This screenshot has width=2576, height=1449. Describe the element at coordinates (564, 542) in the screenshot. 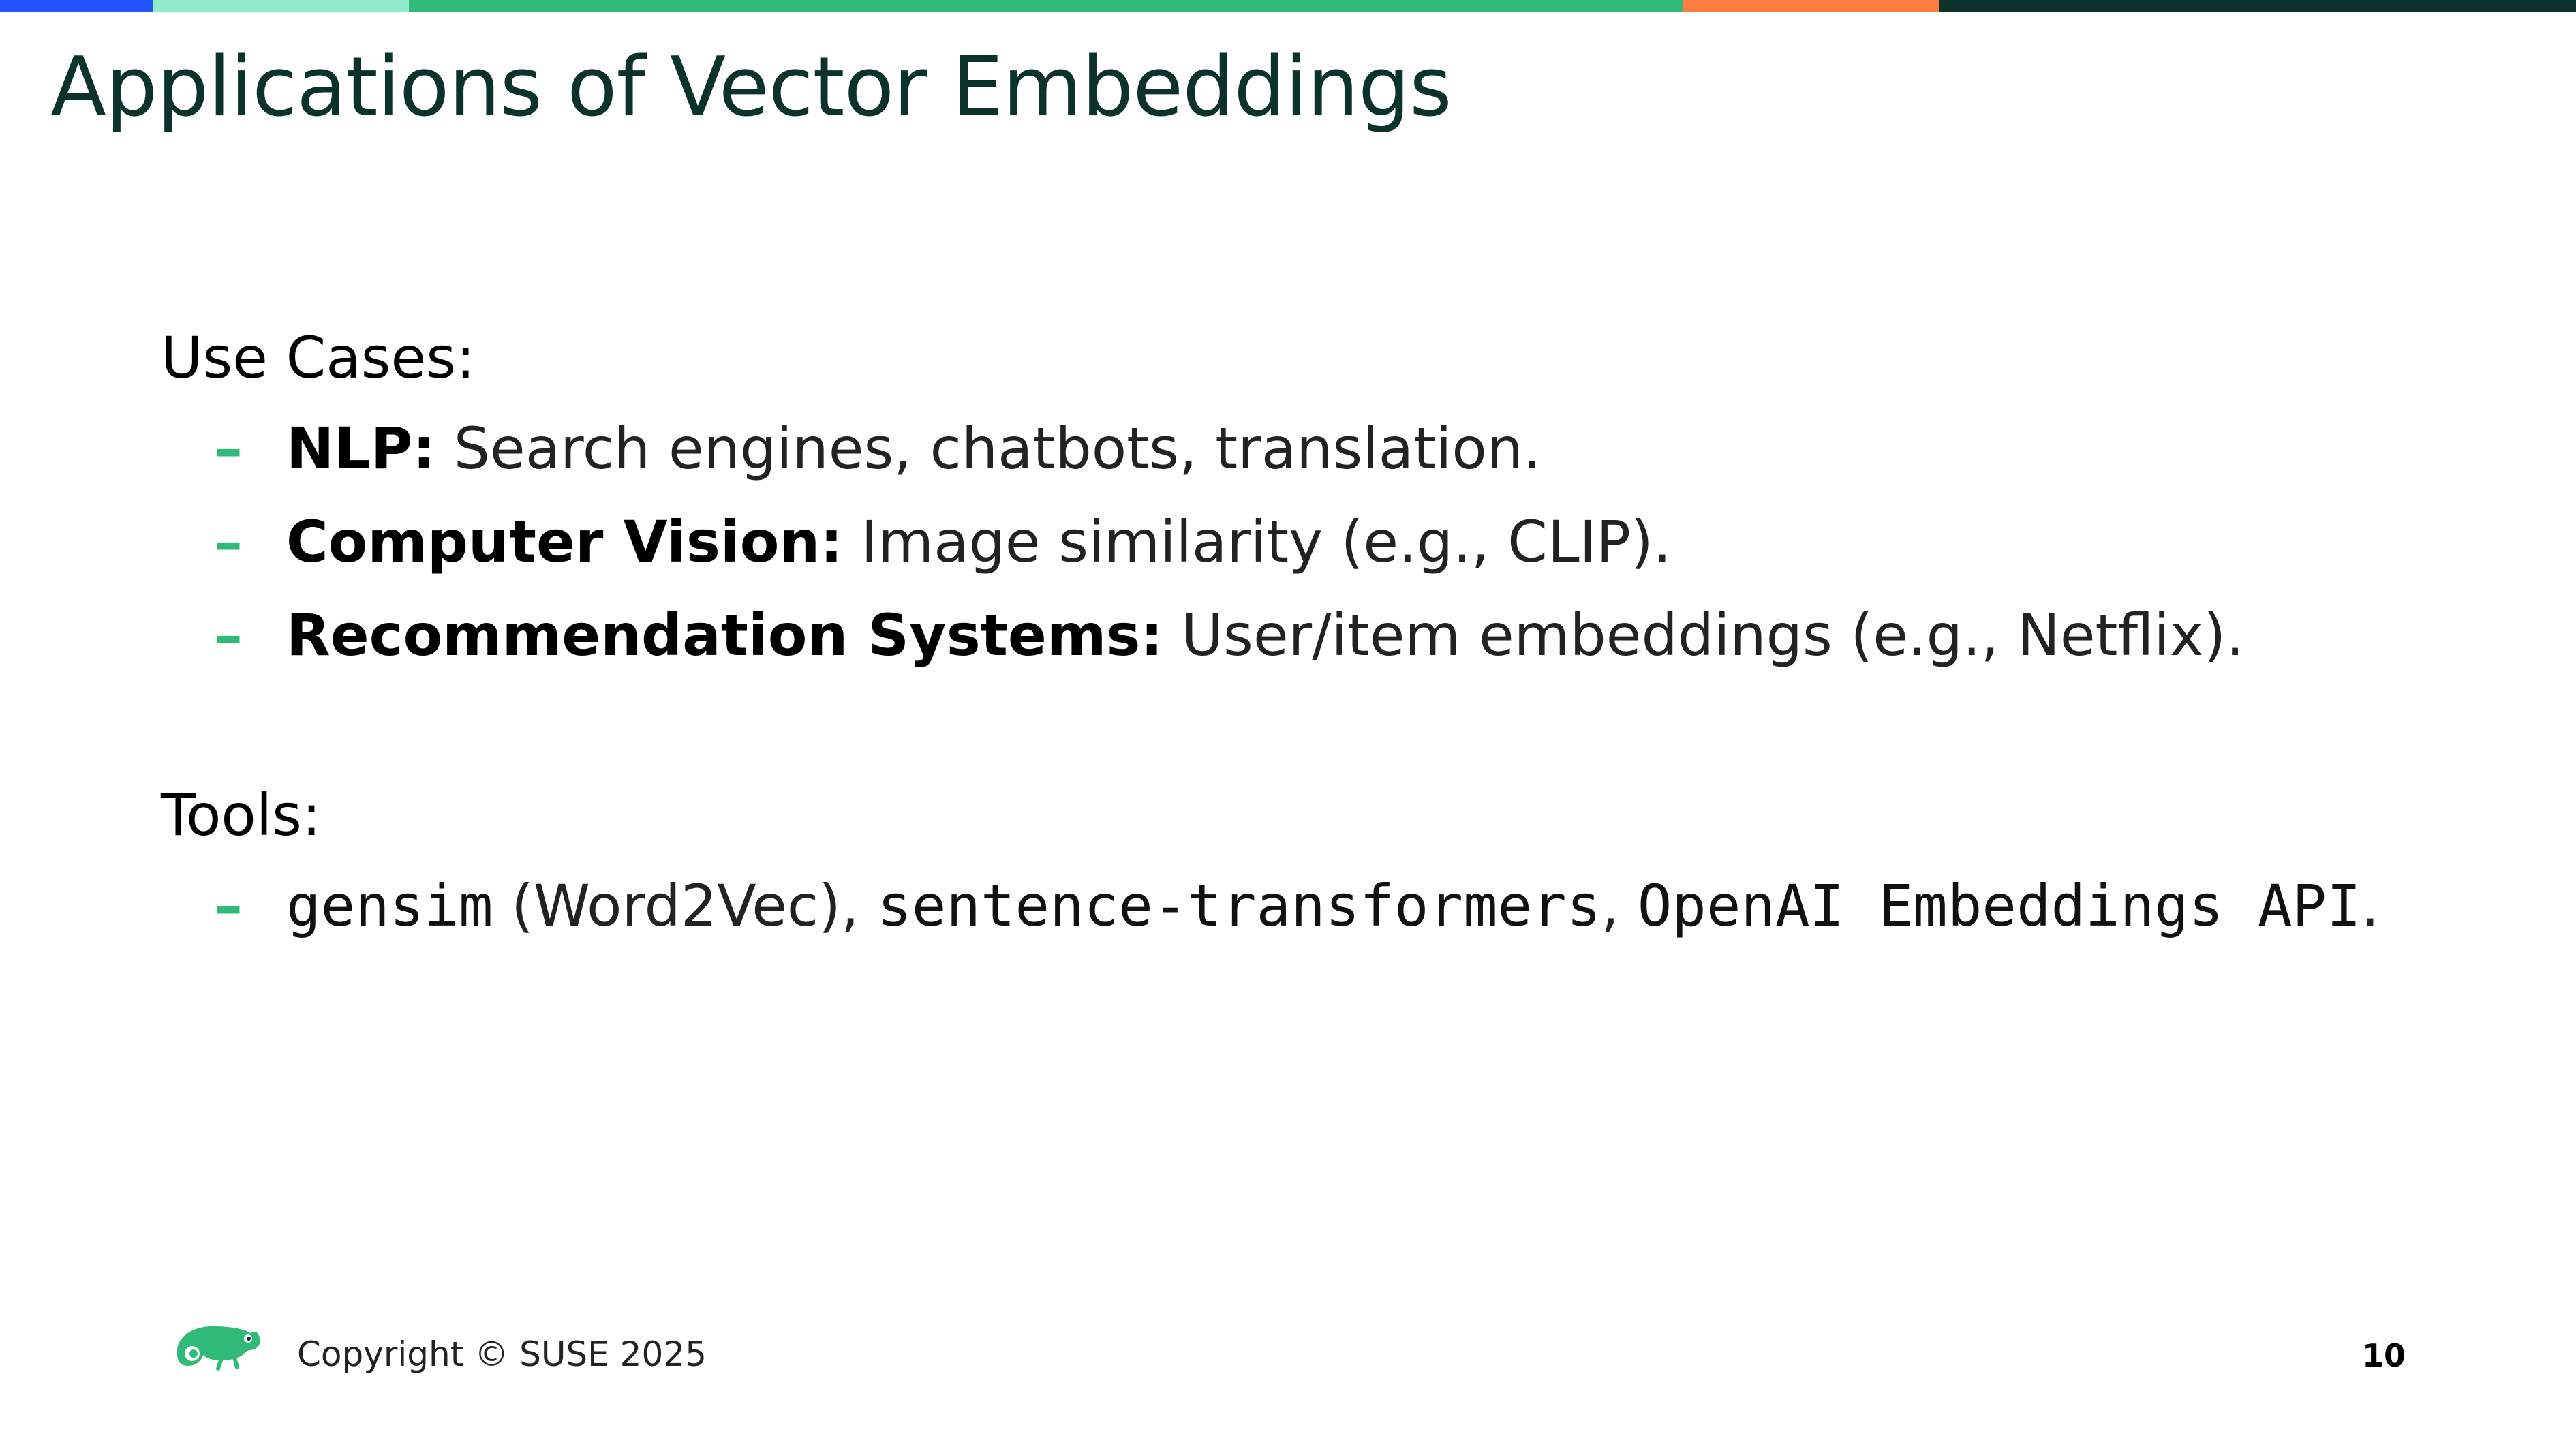

I see `use-case-term: Computer Vision:` at that location.